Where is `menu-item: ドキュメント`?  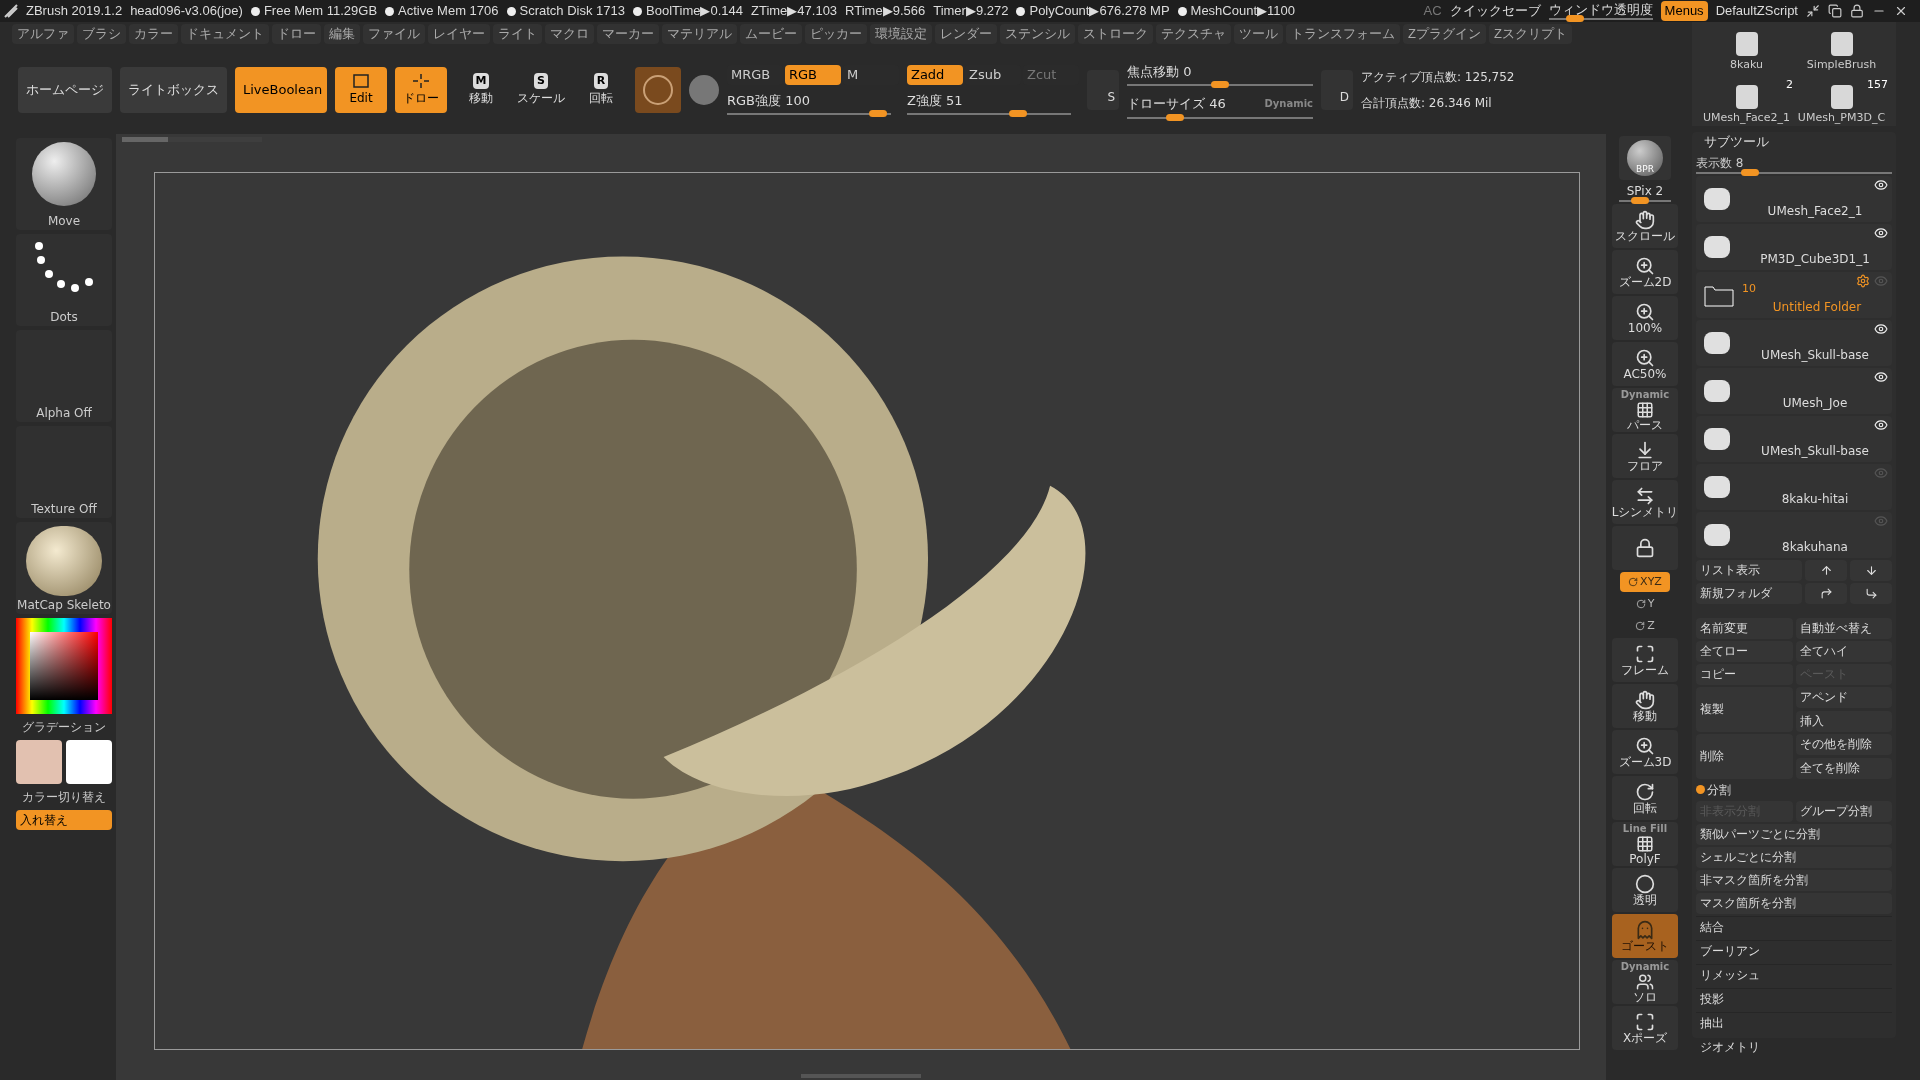
menu-item: ドキュメント is located at coordinates (225, 34).